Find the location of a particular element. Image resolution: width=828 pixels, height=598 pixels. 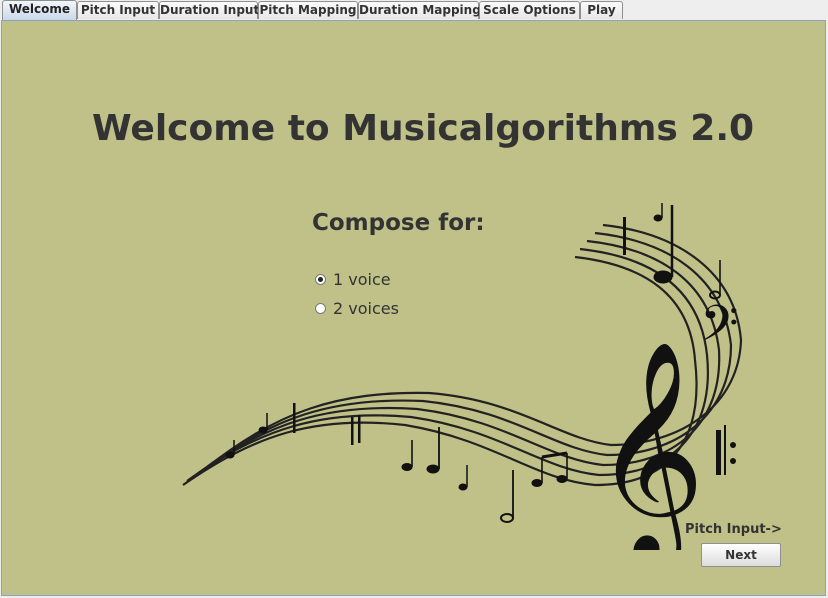

tab-duration-input: Duration Input is located at coordinates (209, 10).